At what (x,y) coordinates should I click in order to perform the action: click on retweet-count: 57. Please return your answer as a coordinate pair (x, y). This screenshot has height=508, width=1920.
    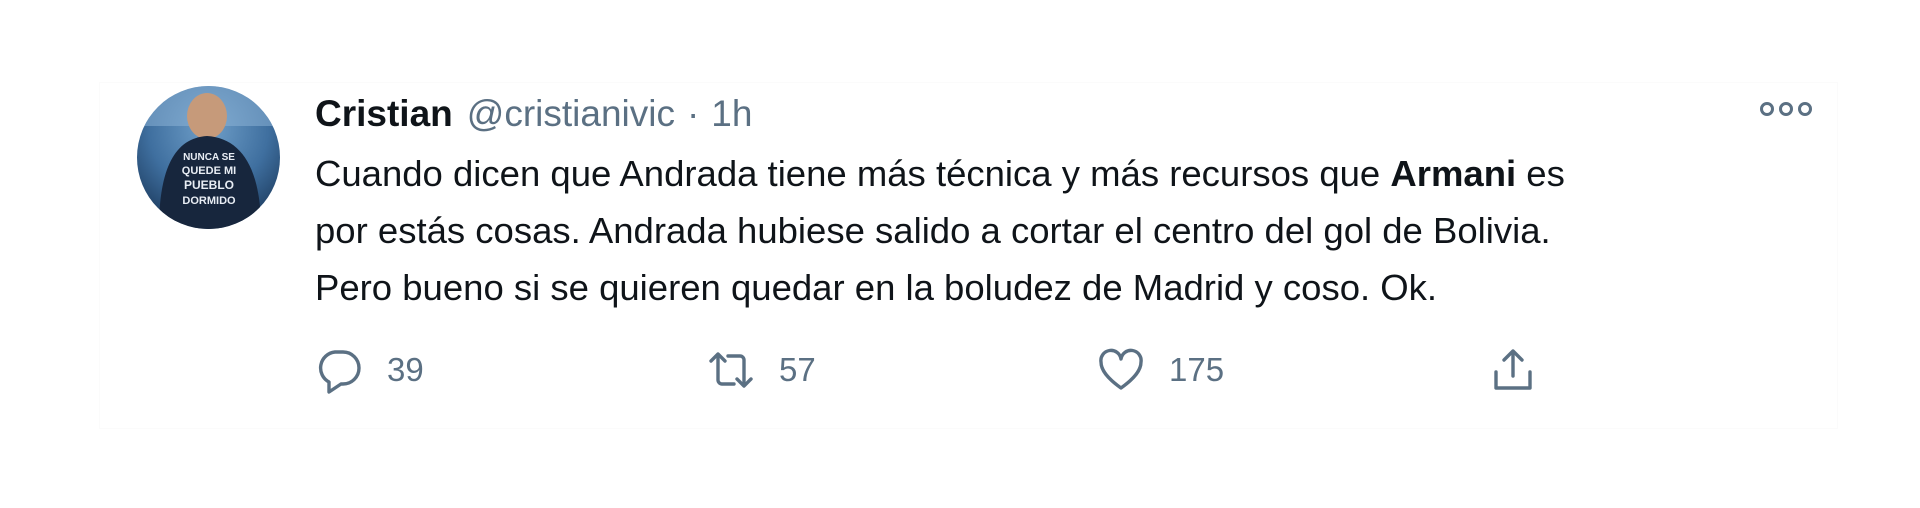
    Looking at the image, I should click on (797, 369).